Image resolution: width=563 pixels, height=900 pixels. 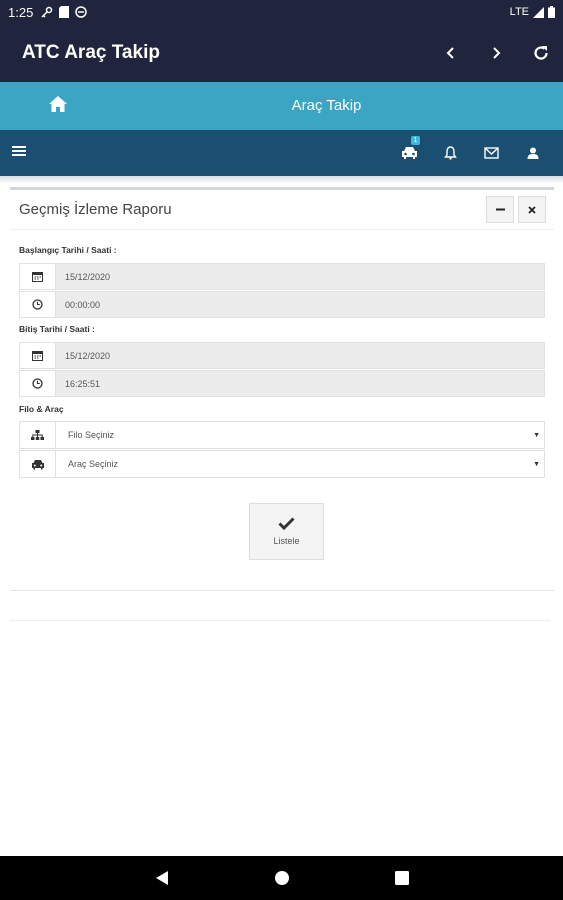 I want to click on refresh-icon, so click(x=540, y=53).